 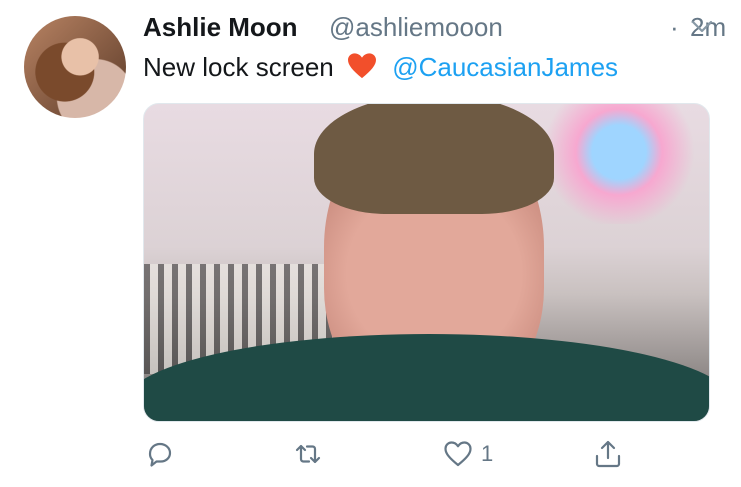 What do you see at coordinates (702, 27) in the screenshot?
I see `chevron-down-icon` at bounding box center [702, 27].